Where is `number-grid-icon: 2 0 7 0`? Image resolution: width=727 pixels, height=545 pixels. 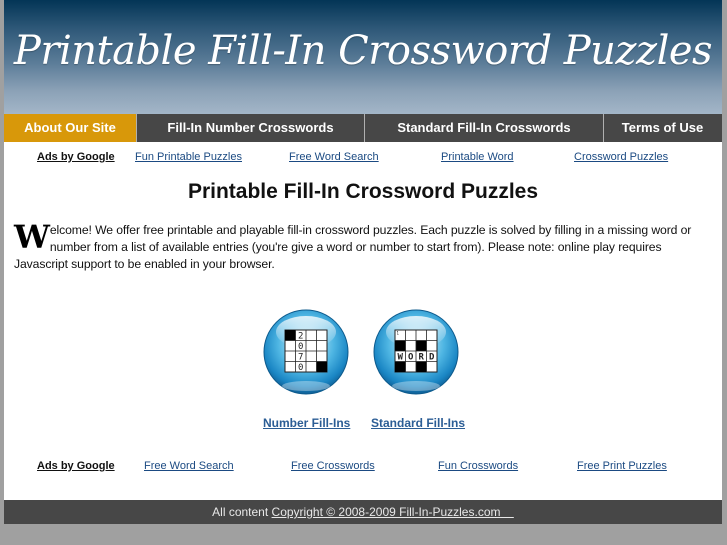 number-grid-icon: 2 0 7 0 is located at coordinates (306, 352).